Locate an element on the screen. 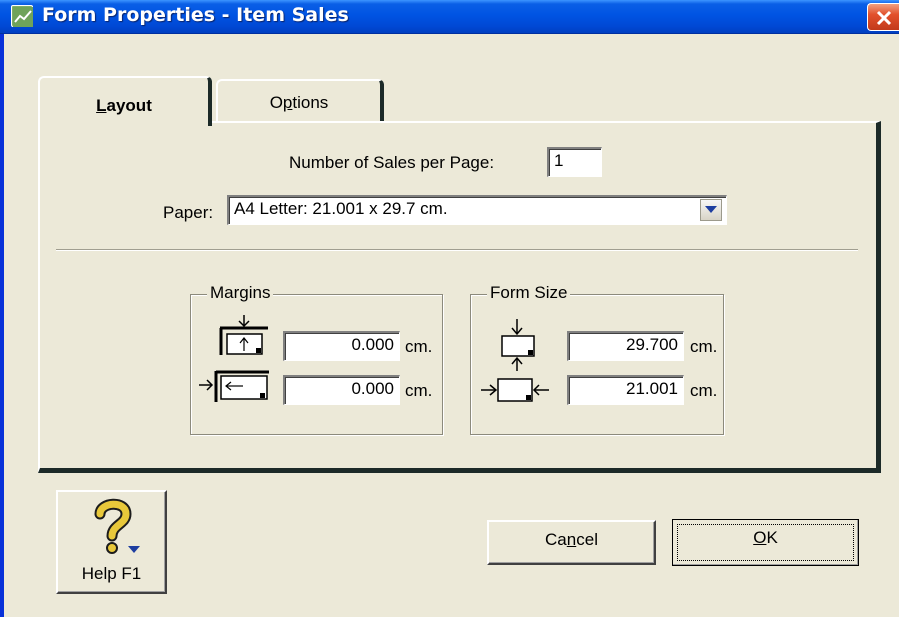  paper-select: A4 Letter: 21.001 x 29.7 cm. is located at coordinates (477, 210).